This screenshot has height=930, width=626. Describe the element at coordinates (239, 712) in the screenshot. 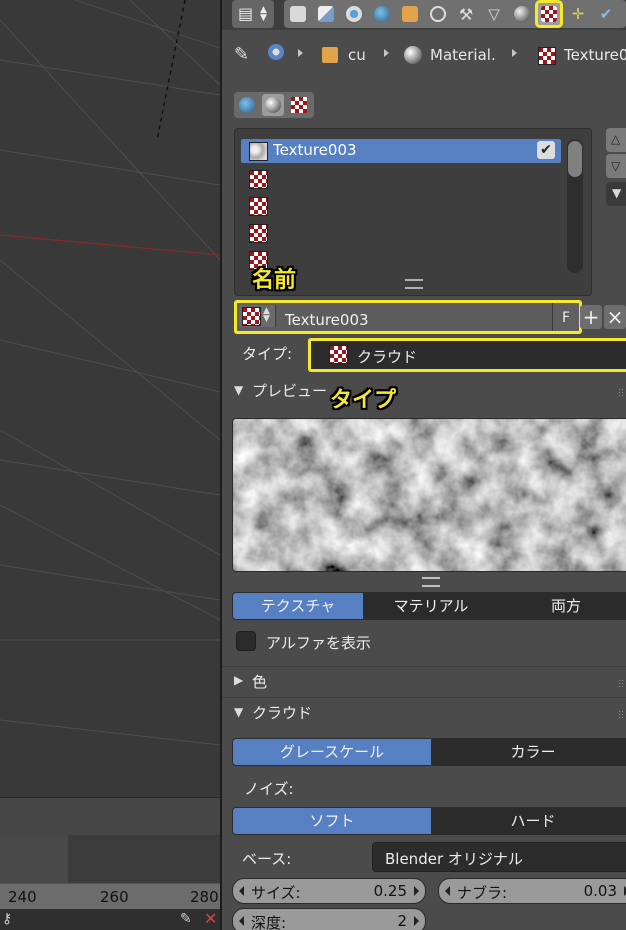

I see `collapse-arrow-icon: ▼` at that location.